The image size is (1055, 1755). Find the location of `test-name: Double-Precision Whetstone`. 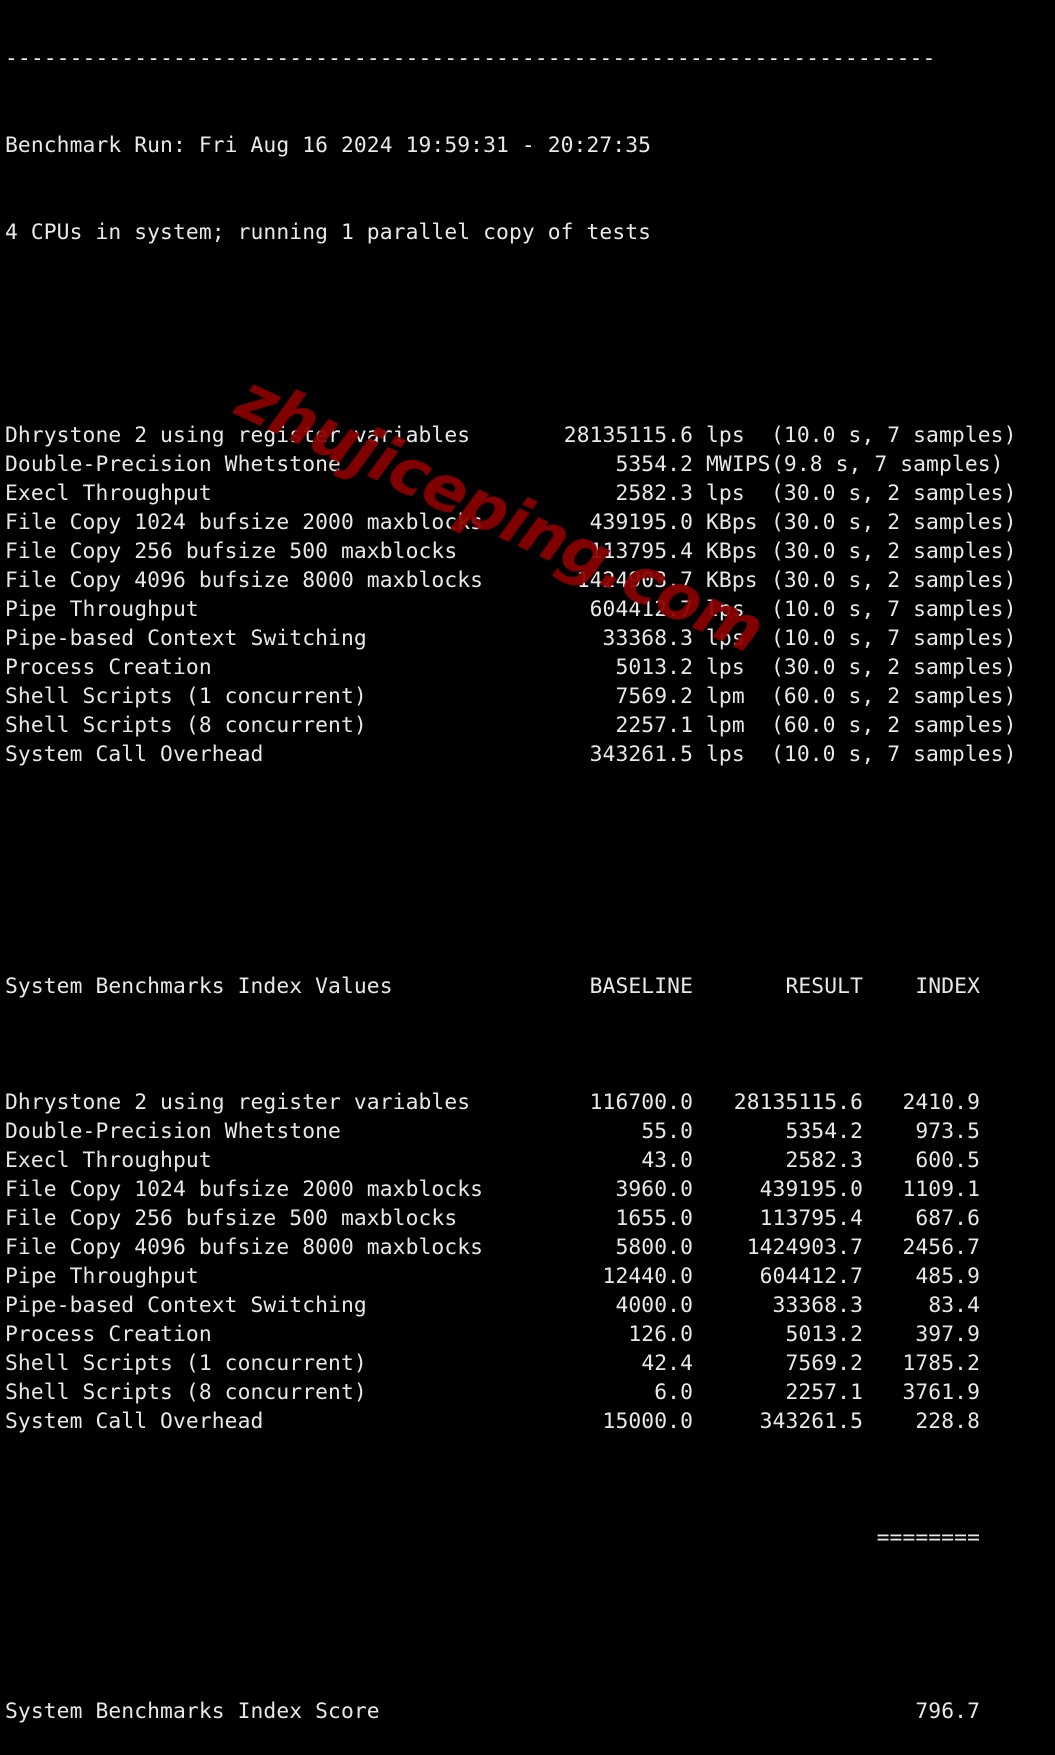

test-name: Double-Precision Whetstone is located at coordinates (173, 464).